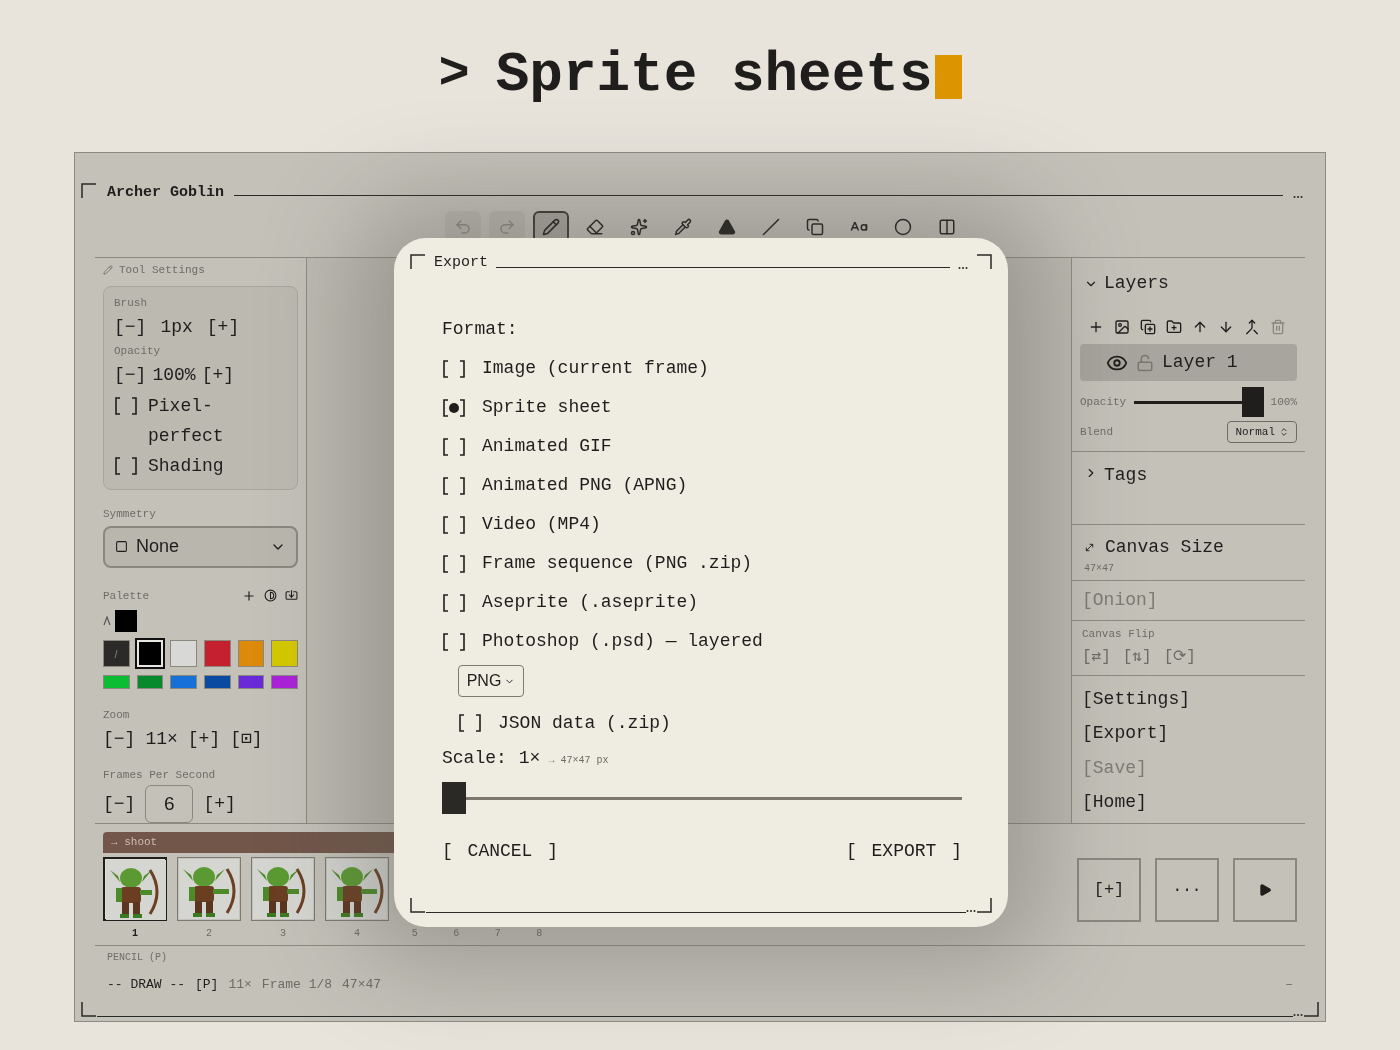  I want to click on panel-title: Canvas Size, so click(1164, 547).